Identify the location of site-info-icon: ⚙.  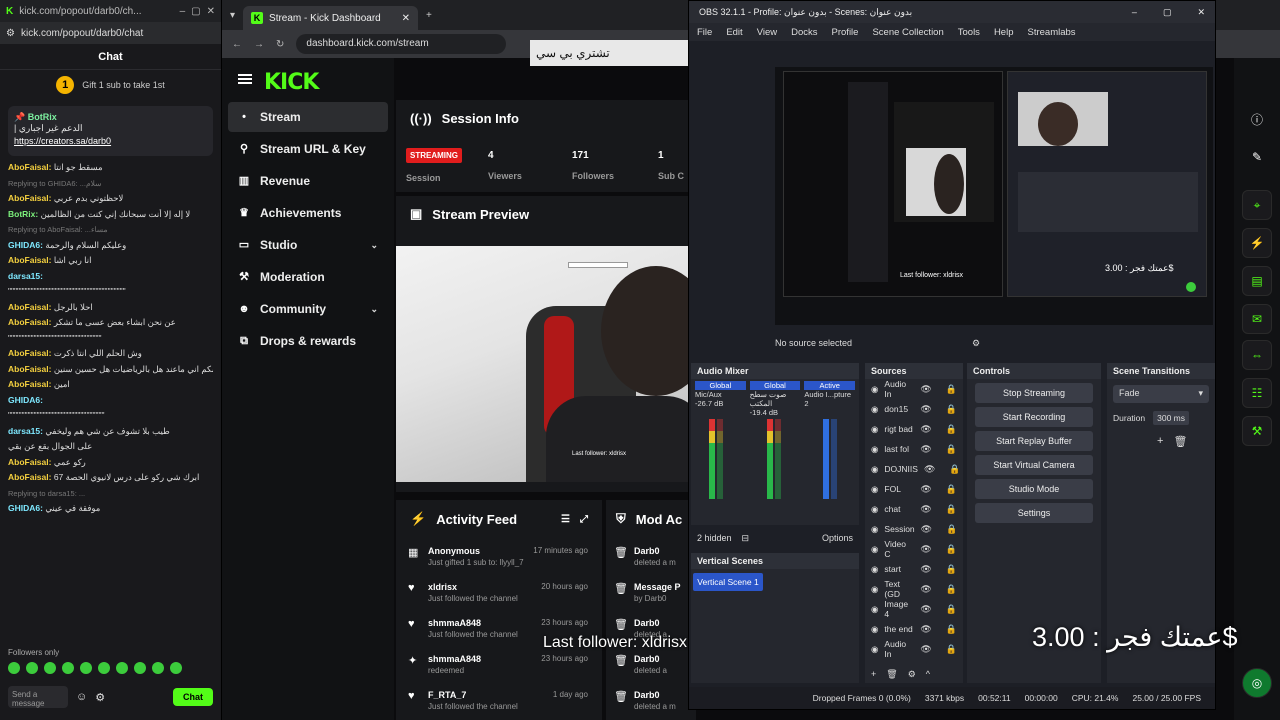
(10, 33).